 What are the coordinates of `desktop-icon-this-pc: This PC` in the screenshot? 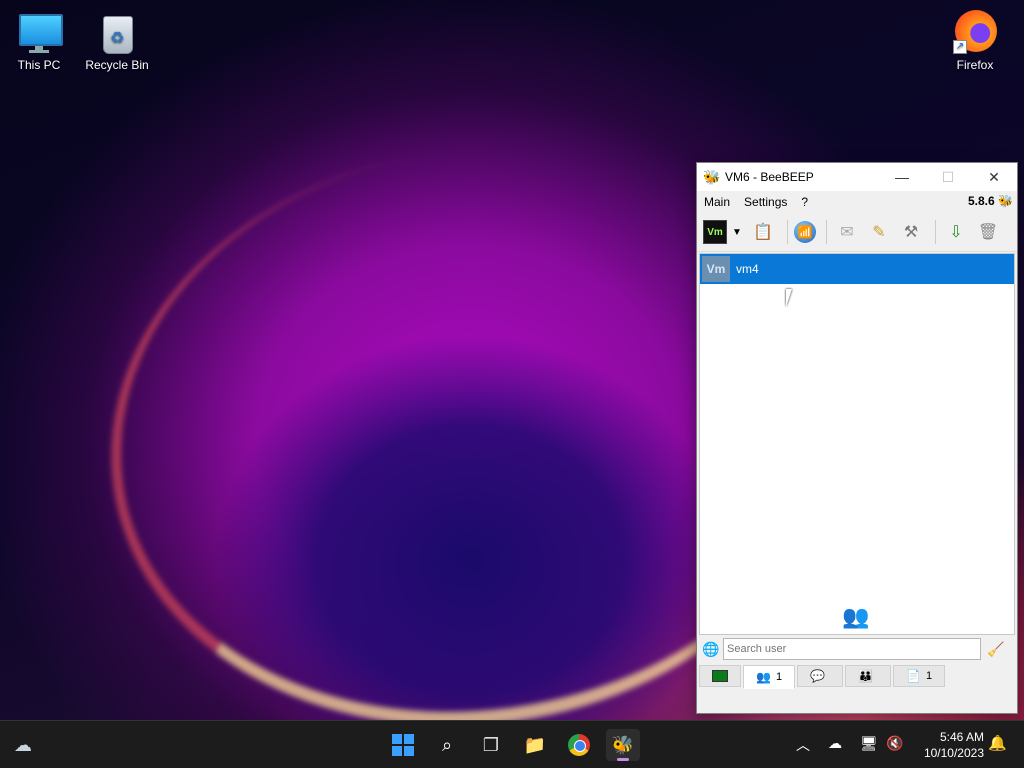 It's located at (39, 37).